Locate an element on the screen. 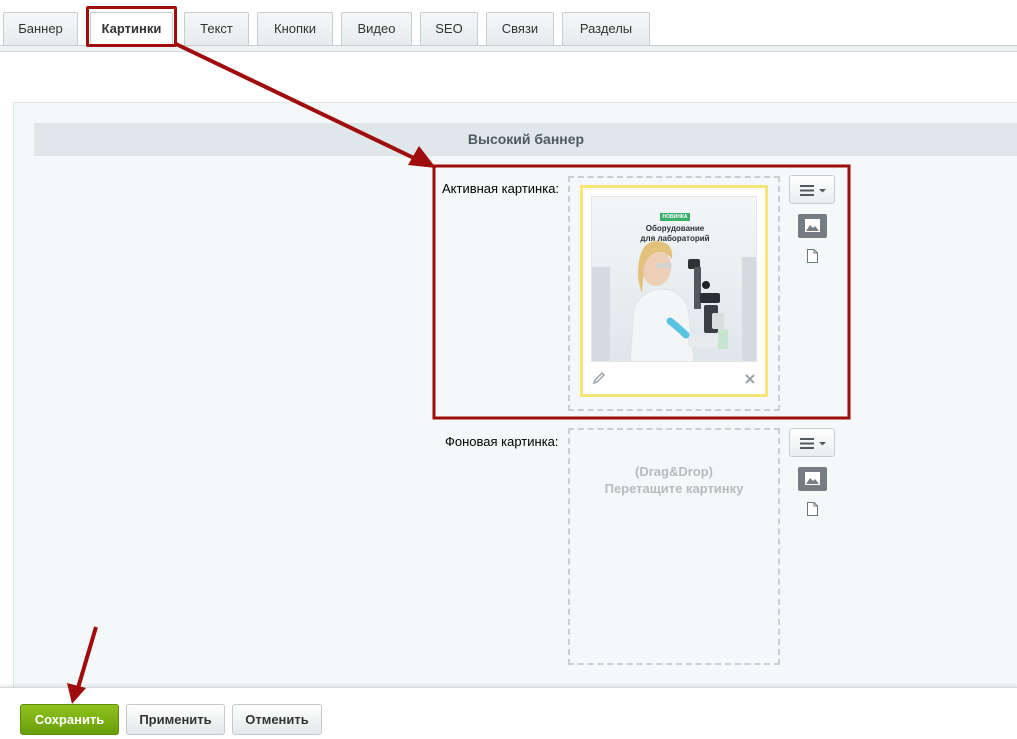 Image resolution: width=1017 pixels, height=739 pixels. active-image-gallery-button is located at coordinates (812, 226).